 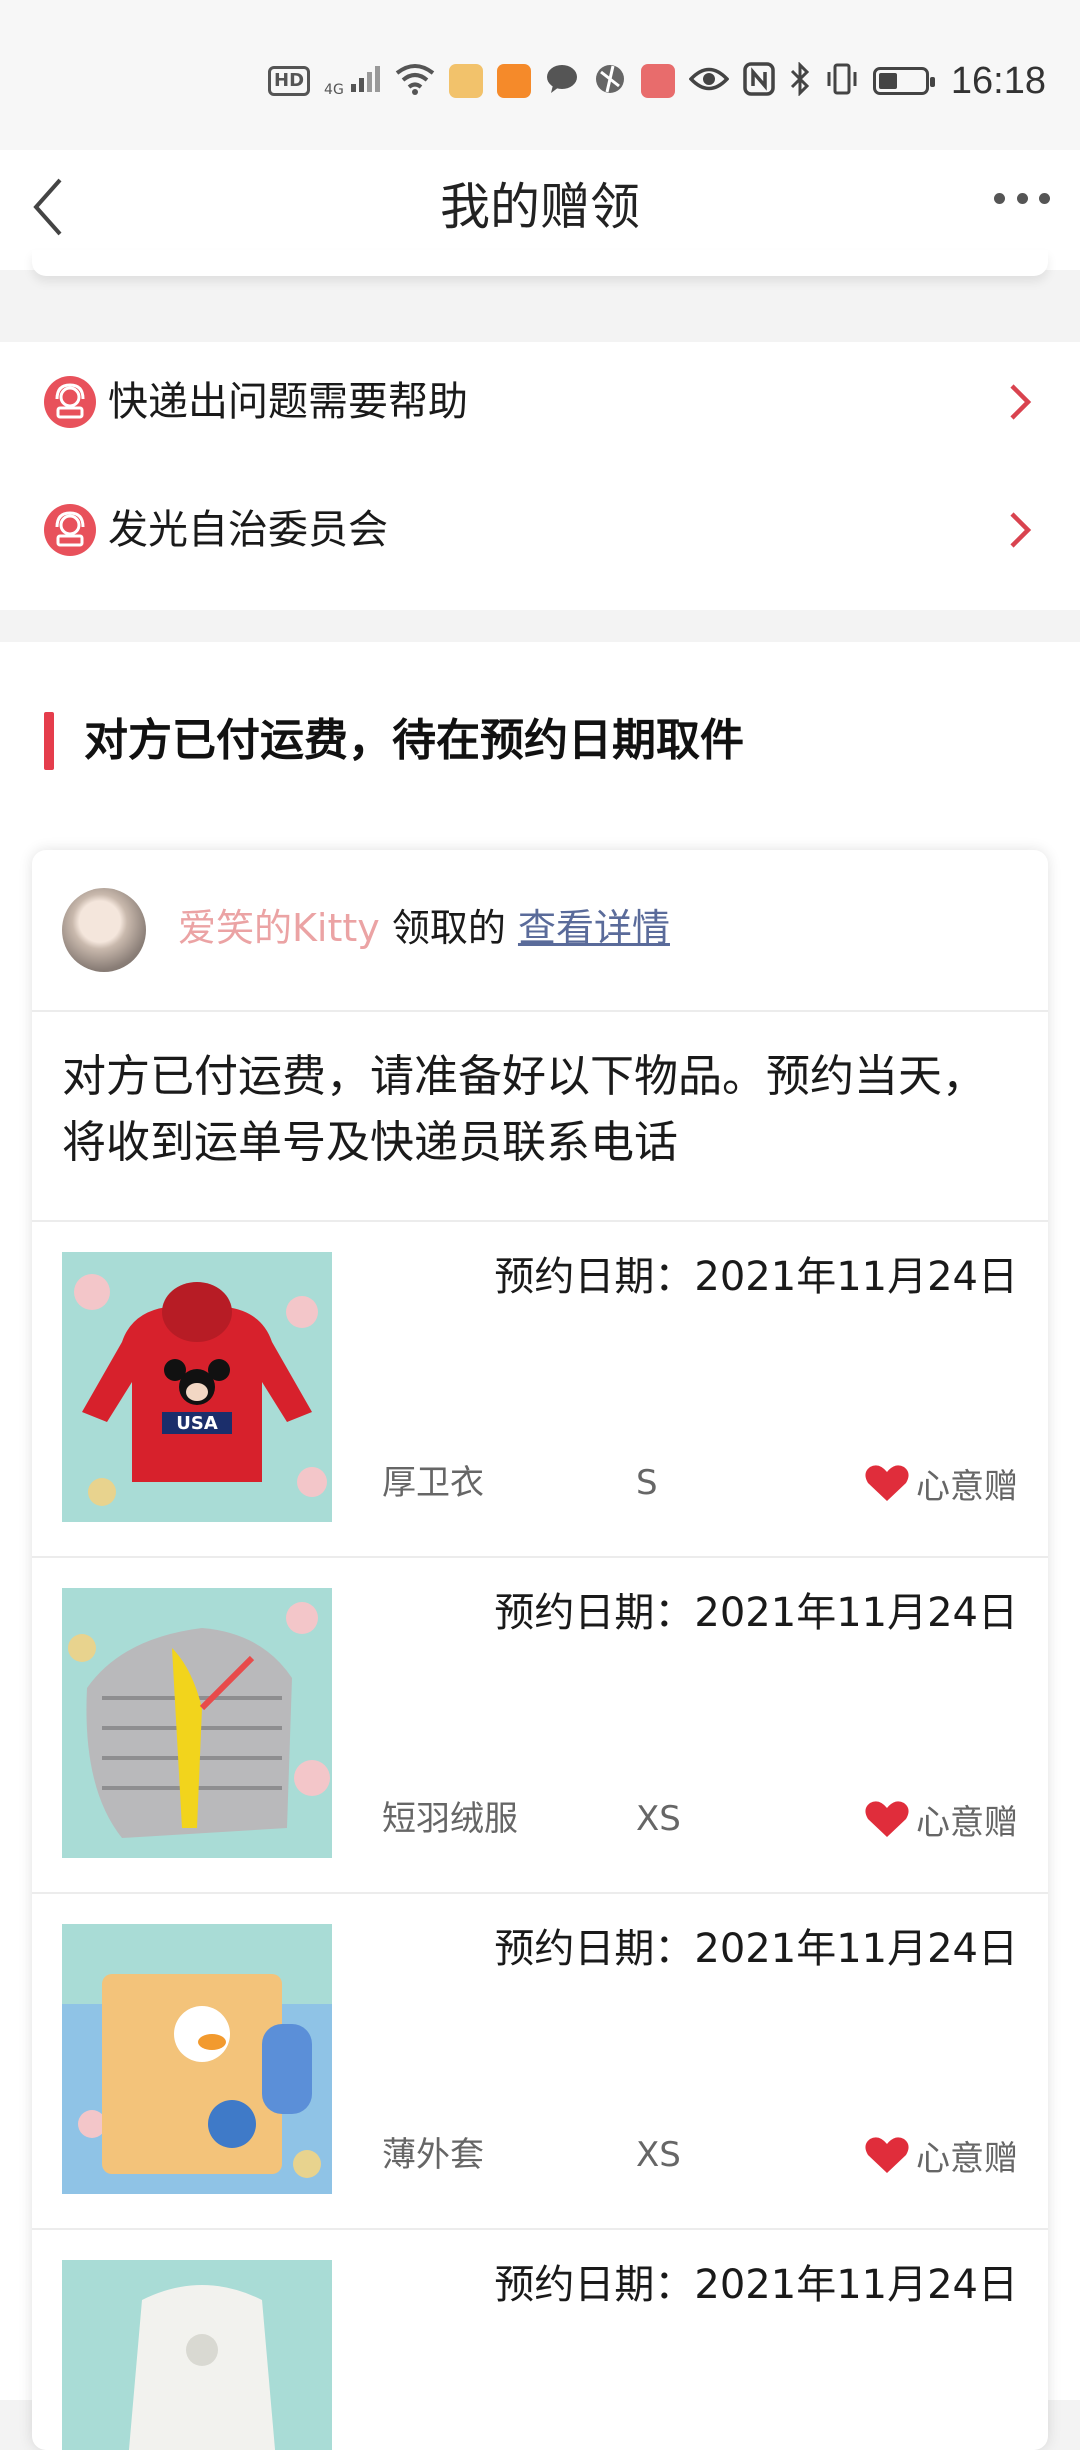 I want to click on card-header: 爱笑的Kitty 领取的 查看详情, so click(x=540, y=931).